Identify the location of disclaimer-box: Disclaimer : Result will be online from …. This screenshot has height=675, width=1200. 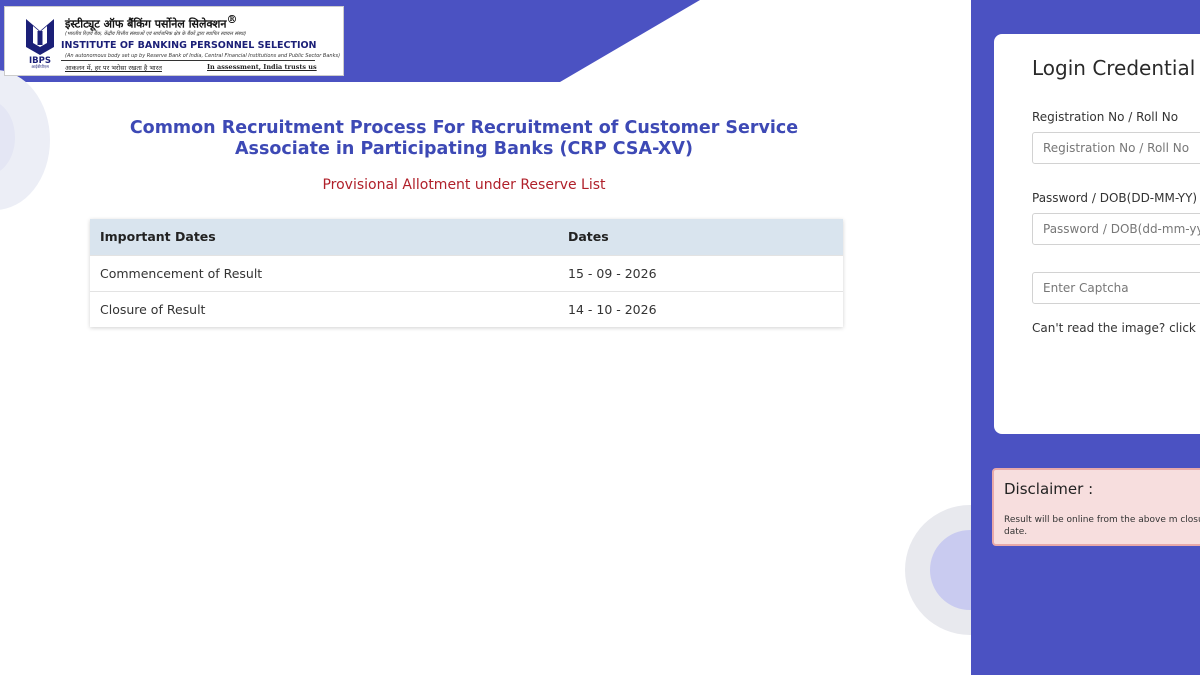
(1096, 507).